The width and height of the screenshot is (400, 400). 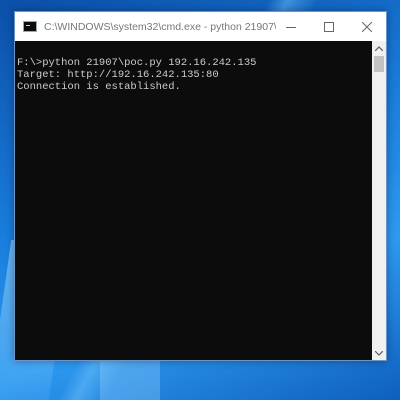 I want to click on console-line: F:\>python 21907\poc.py 192.16.242.135, so click(x=137, y=63).